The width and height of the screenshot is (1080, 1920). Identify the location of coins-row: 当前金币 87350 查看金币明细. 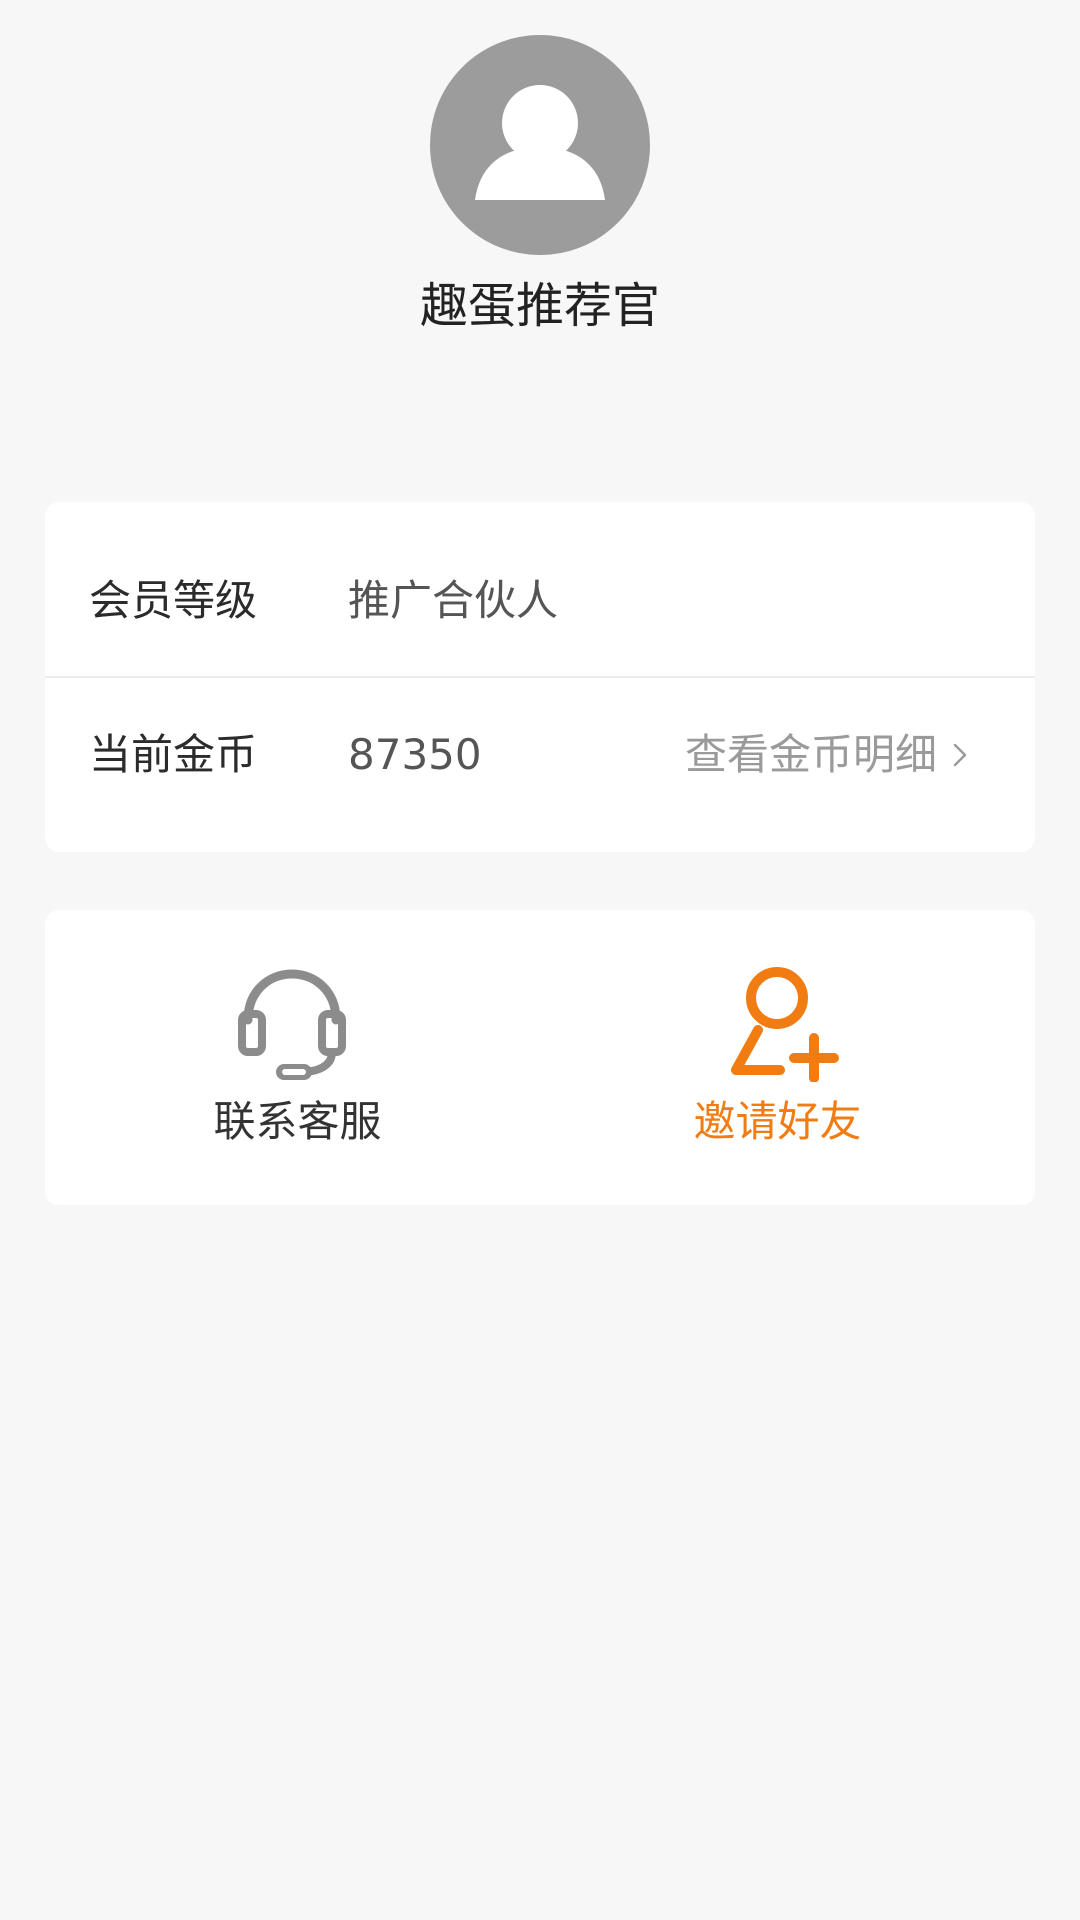
(540, 752).